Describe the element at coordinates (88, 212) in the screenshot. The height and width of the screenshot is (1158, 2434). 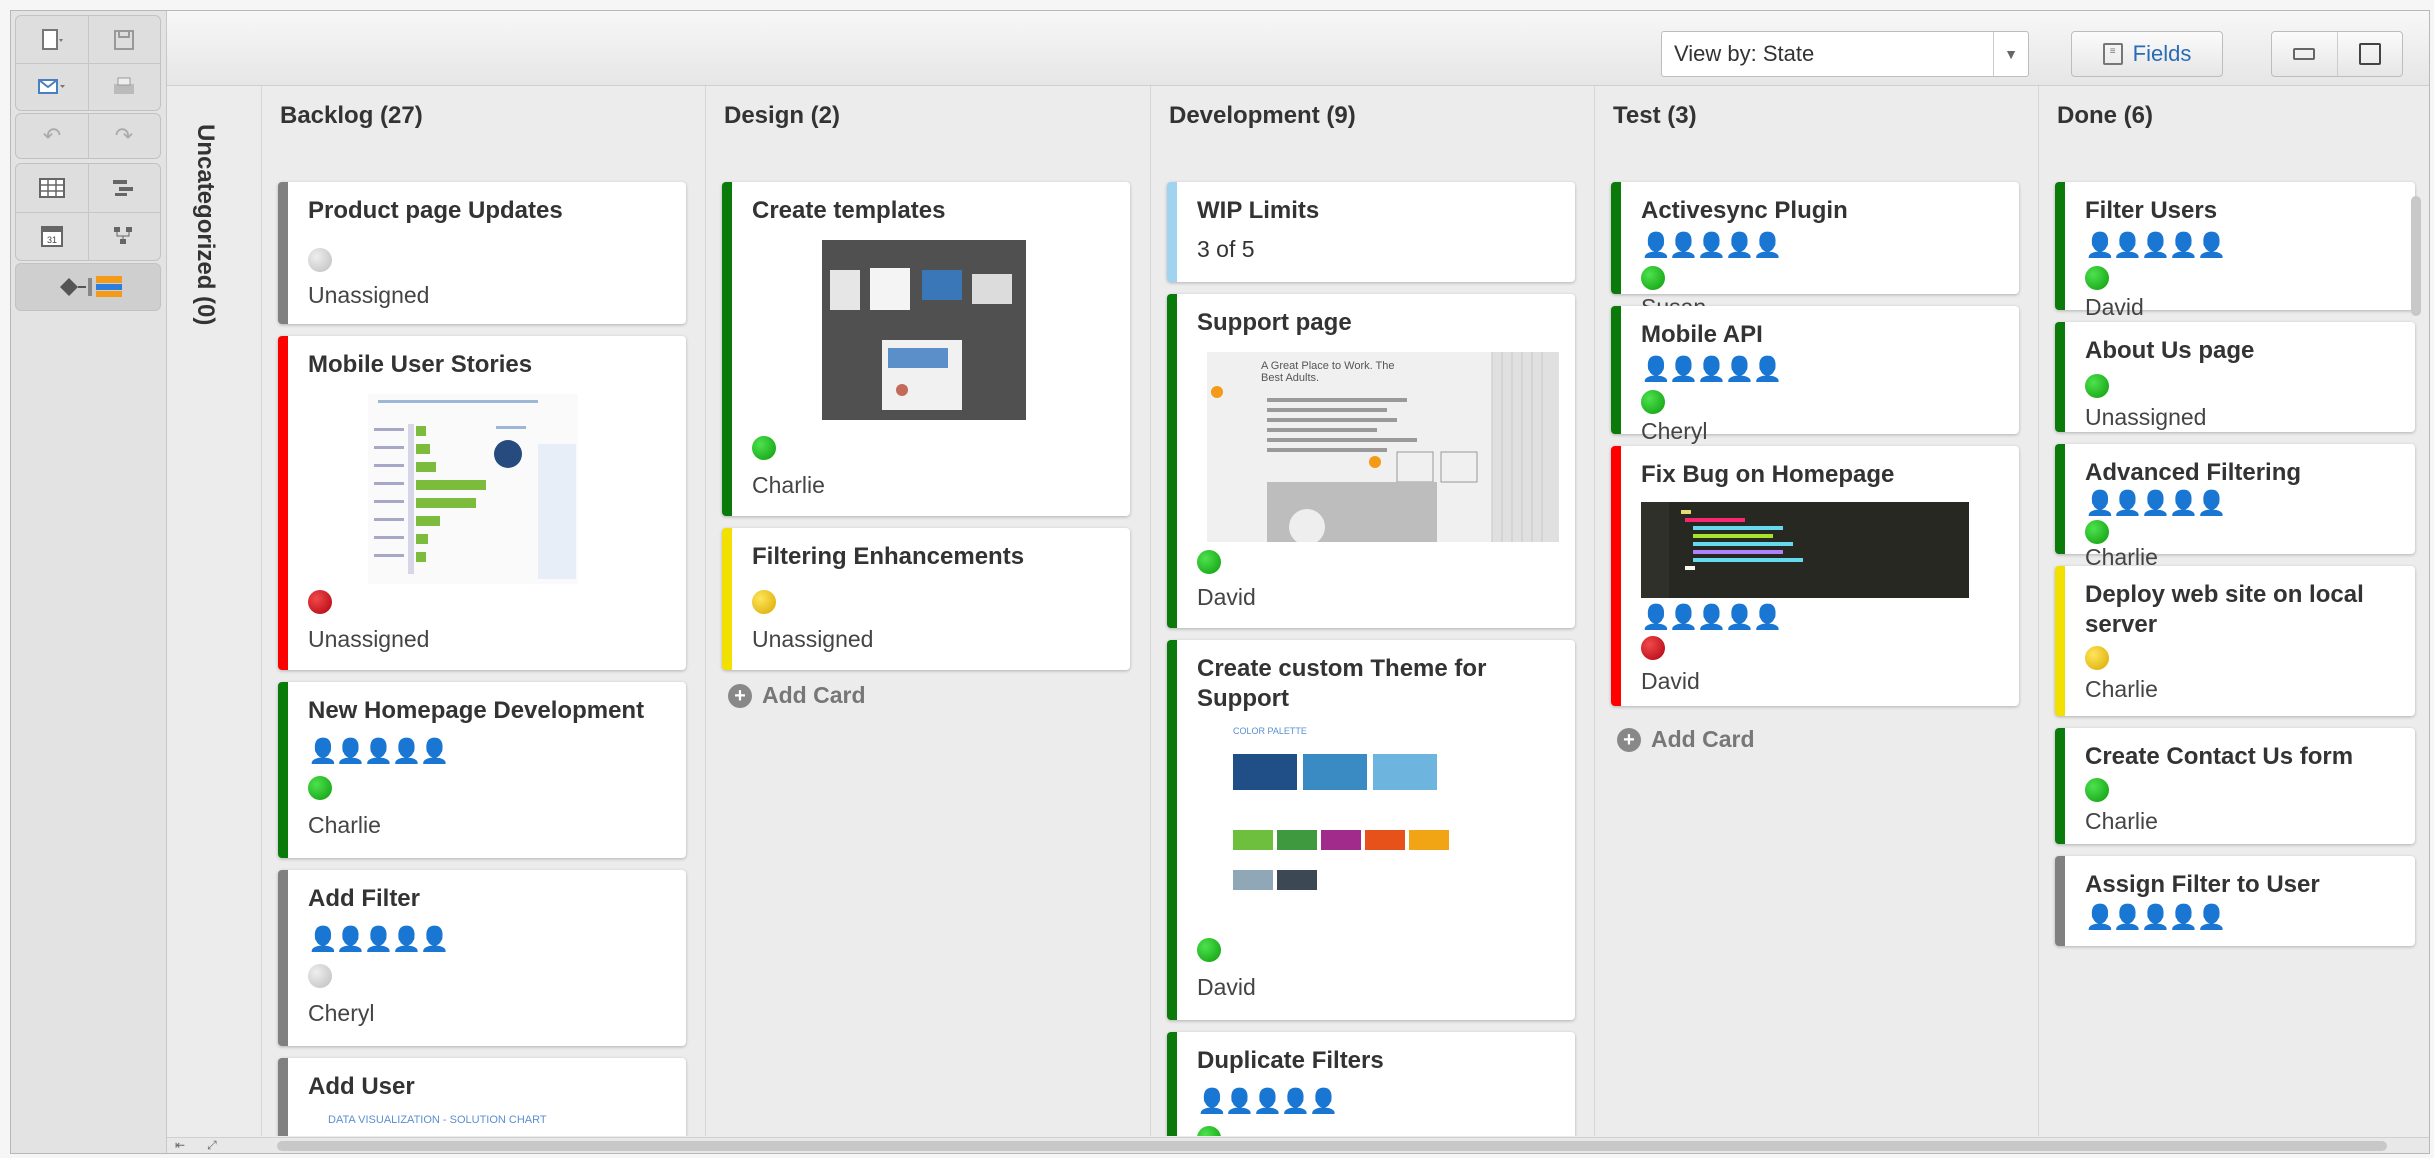
I see `views-tool-group: 31` at that location.